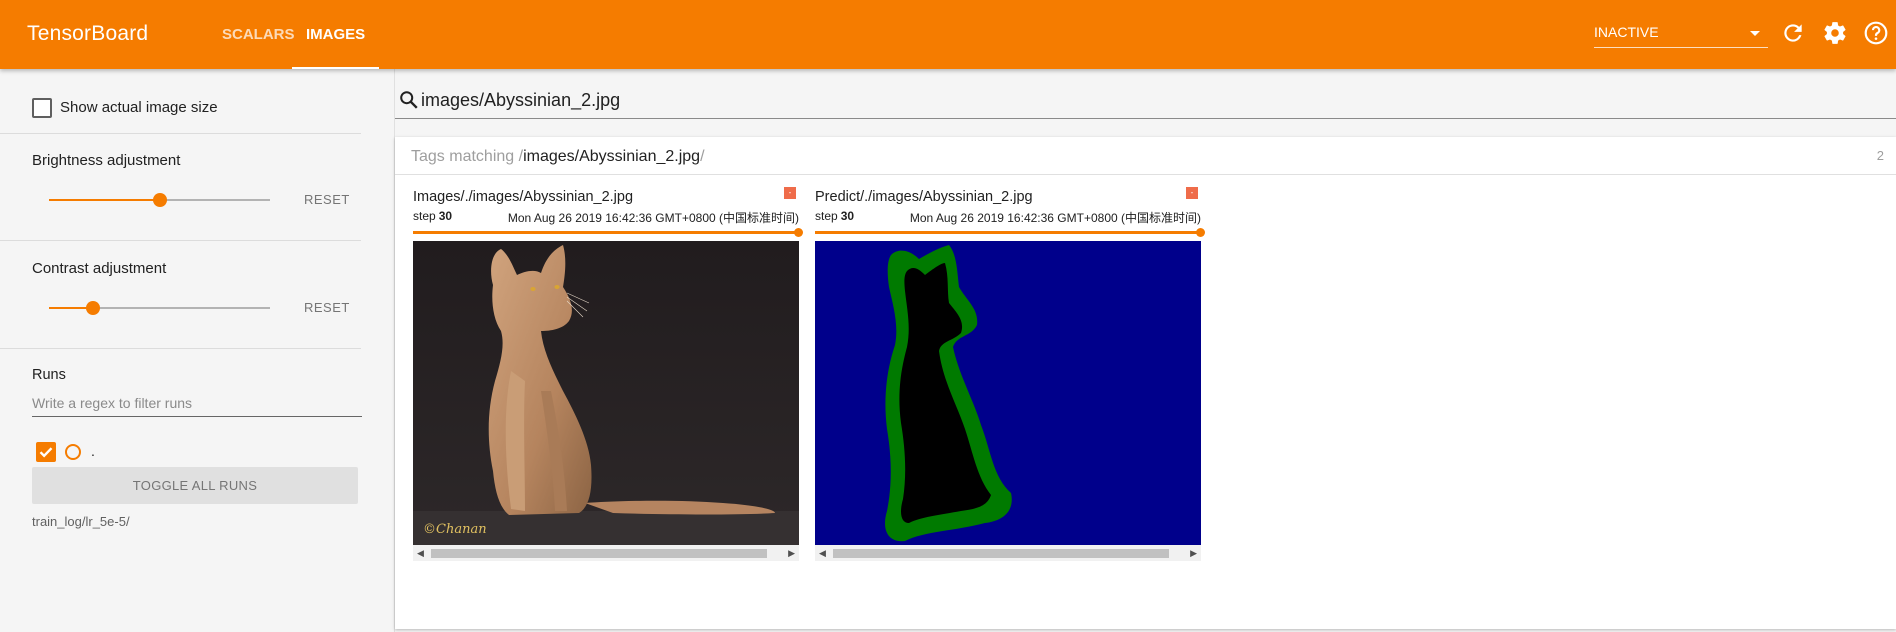 This screenshot has width=1896, height=632. Describe the element at coordinates (523, 197) in the screenshot. I see `pane-title: Images/./images/Abyssinian_2.jpg` at that location.